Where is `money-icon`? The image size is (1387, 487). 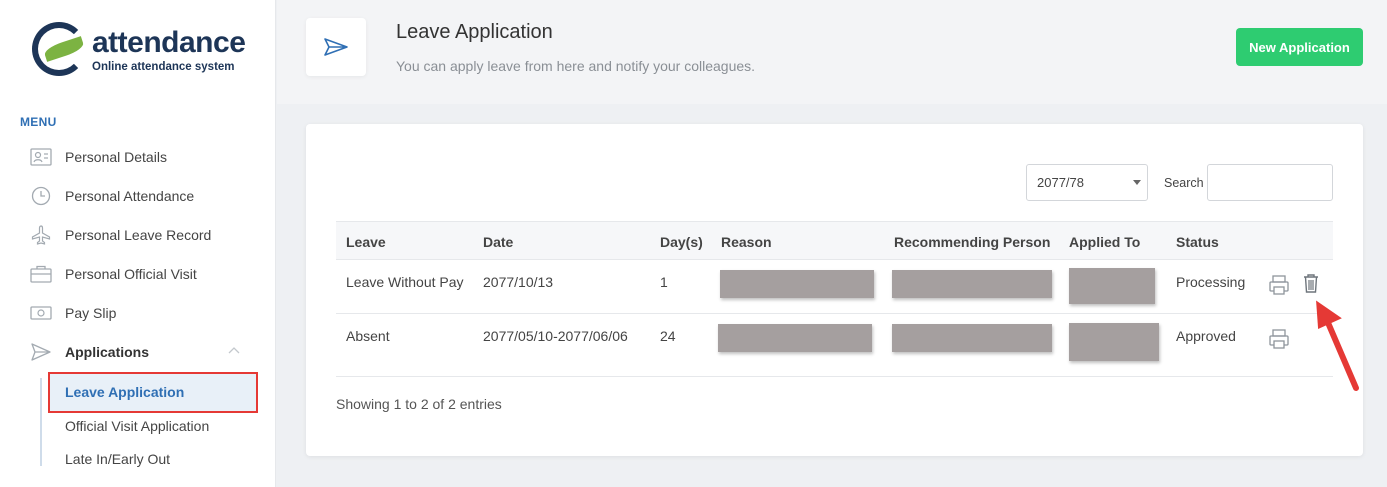
money-icon is located at coordinates (41, 313).